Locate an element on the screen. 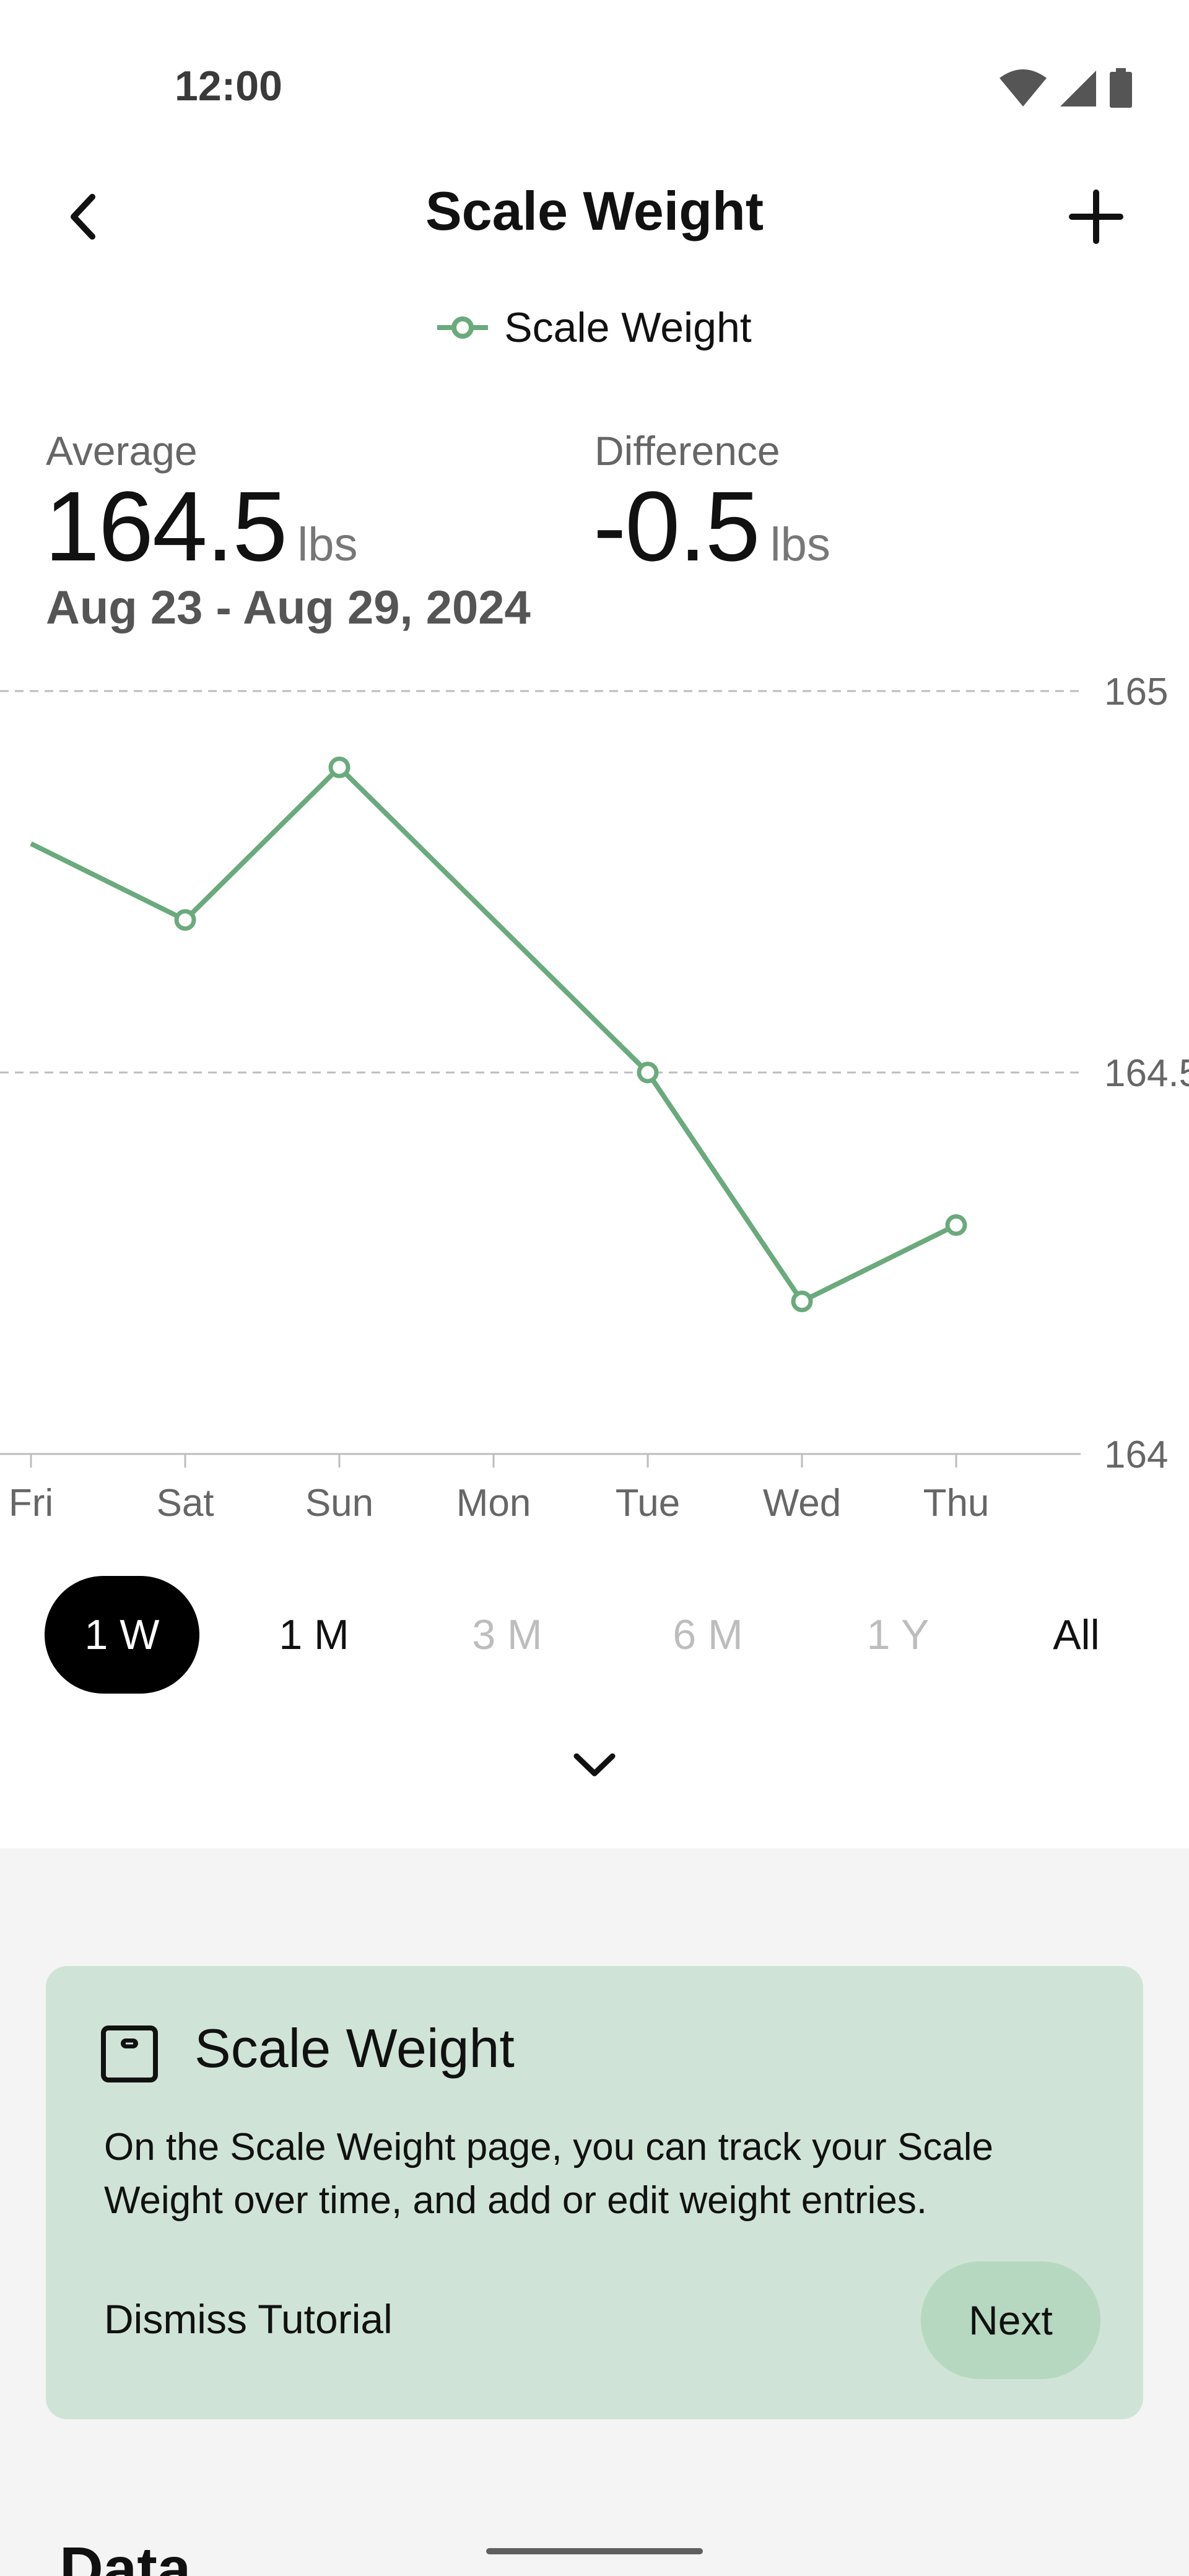 This screenshot has height=2576, width=1189. average-unit: lbs is located at coordinates (327, 544).